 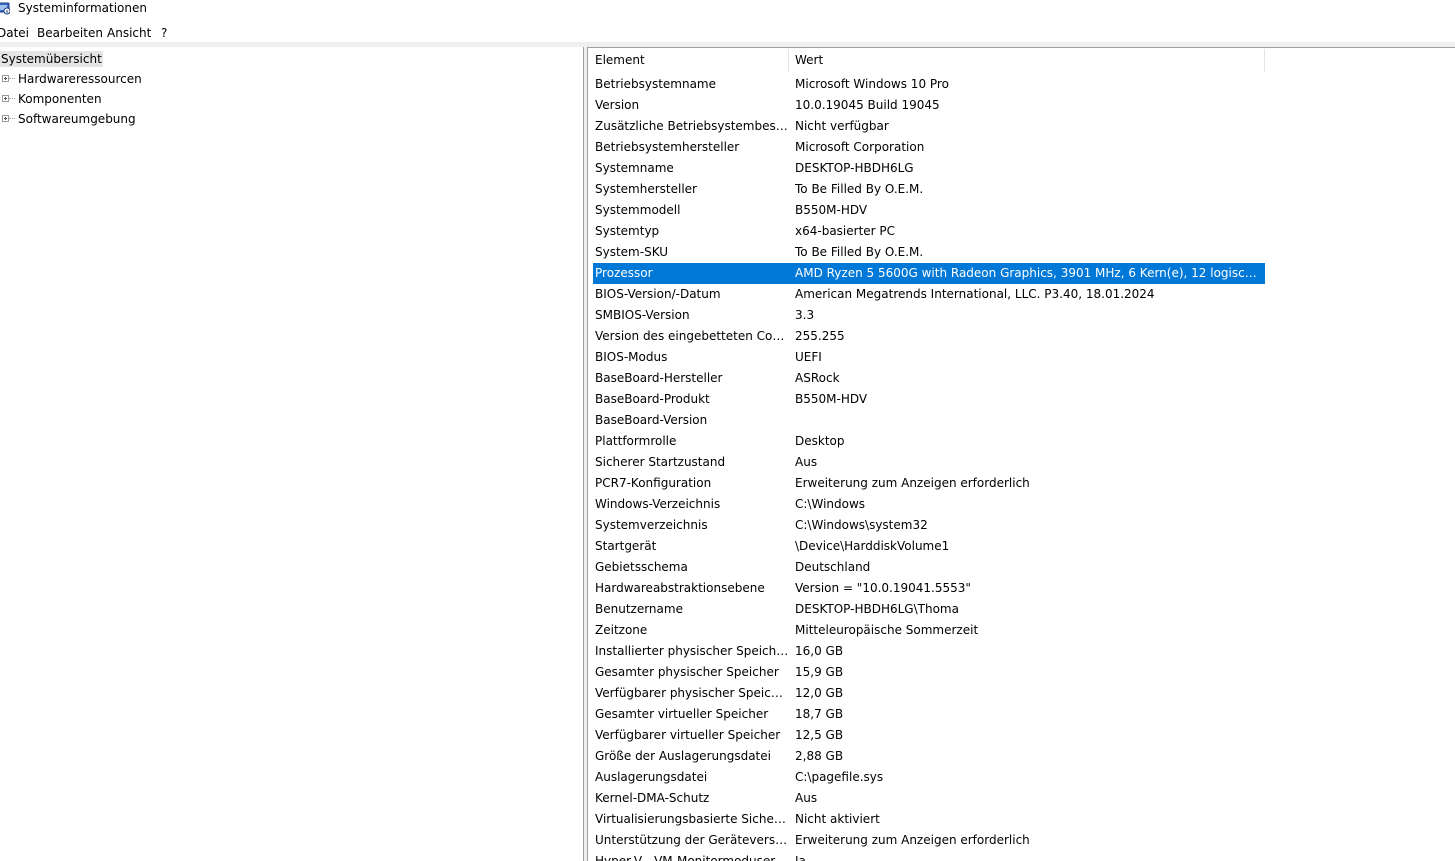 I want to click on cell-element: Größe der Auslagerungsdatei, so click(x=683, y=756).